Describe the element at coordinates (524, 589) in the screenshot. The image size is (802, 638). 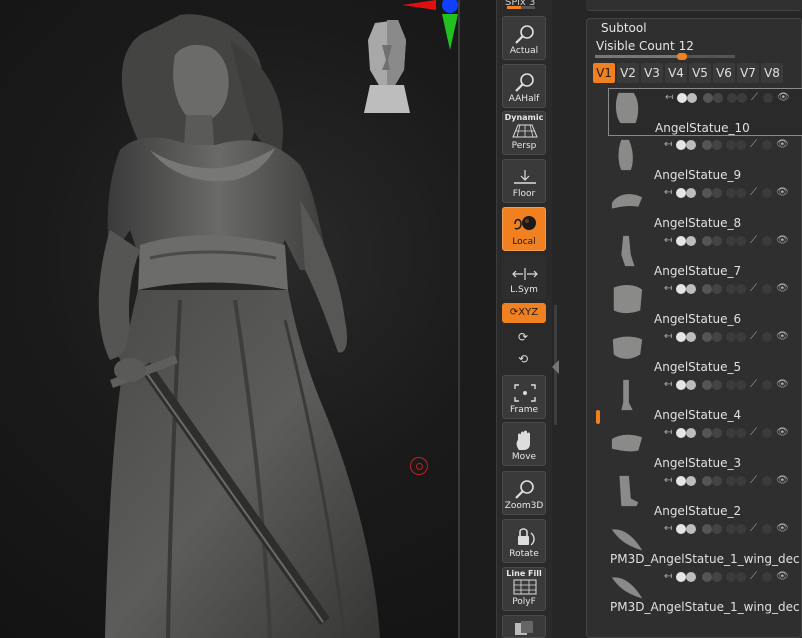
I see `polyf-button: Line Fill PolyF` at that location.